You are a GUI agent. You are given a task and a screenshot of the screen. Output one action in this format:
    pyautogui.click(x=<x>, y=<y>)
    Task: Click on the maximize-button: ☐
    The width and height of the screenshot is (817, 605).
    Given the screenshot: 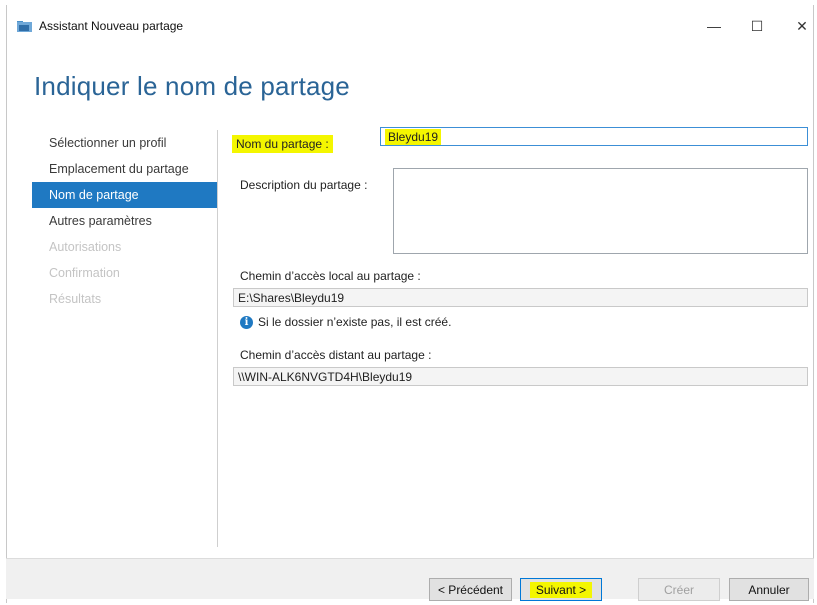 What is the action you would take?
    pyautogui.click(x=757, y=26)
    